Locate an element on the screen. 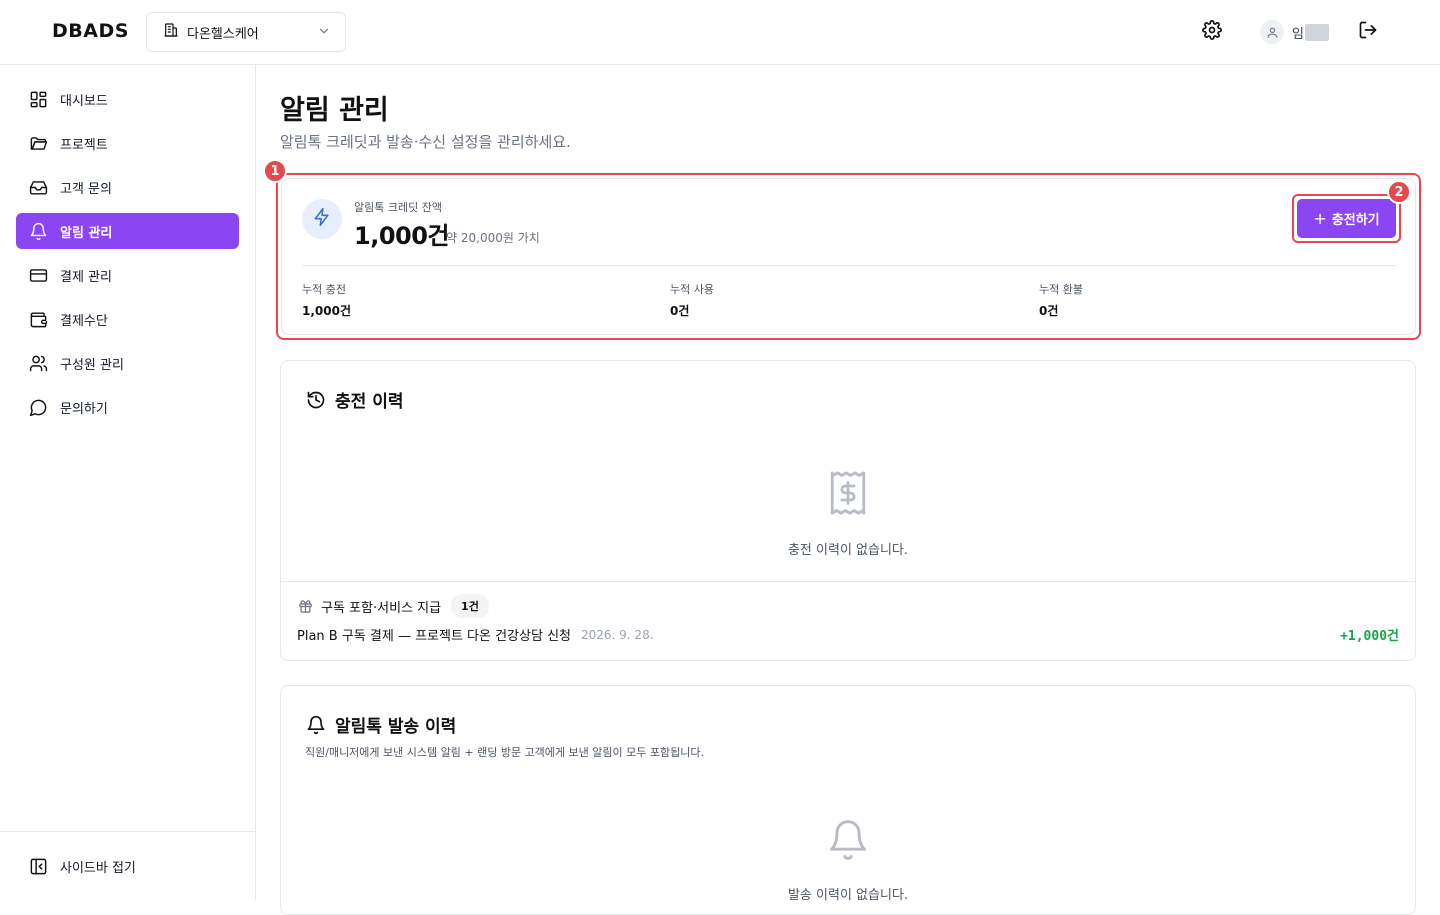 The image size is (1440, 915). message-icon is located at coordinates (38, 407).